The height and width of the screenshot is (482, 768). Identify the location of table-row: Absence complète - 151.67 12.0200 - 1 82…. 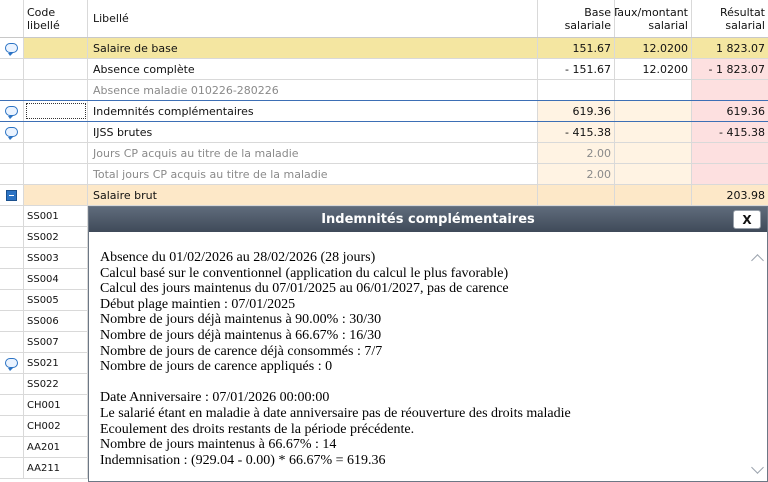
(384, 69).